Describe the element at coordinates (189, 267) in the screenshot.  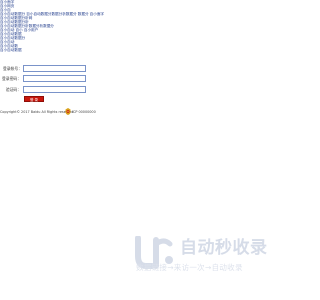
I see `watermark-slogan: 数据链接→来访一次→自动收录` at that location.